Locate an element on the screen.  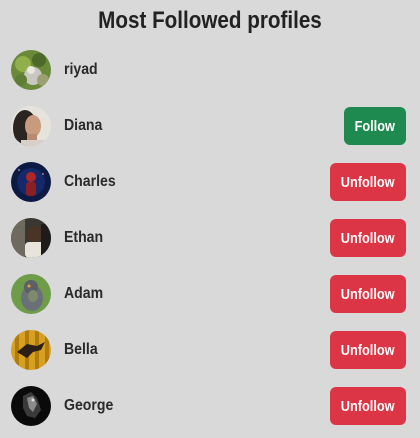
profile-row-george: George Unfollow is located at coordinates (210, 406).